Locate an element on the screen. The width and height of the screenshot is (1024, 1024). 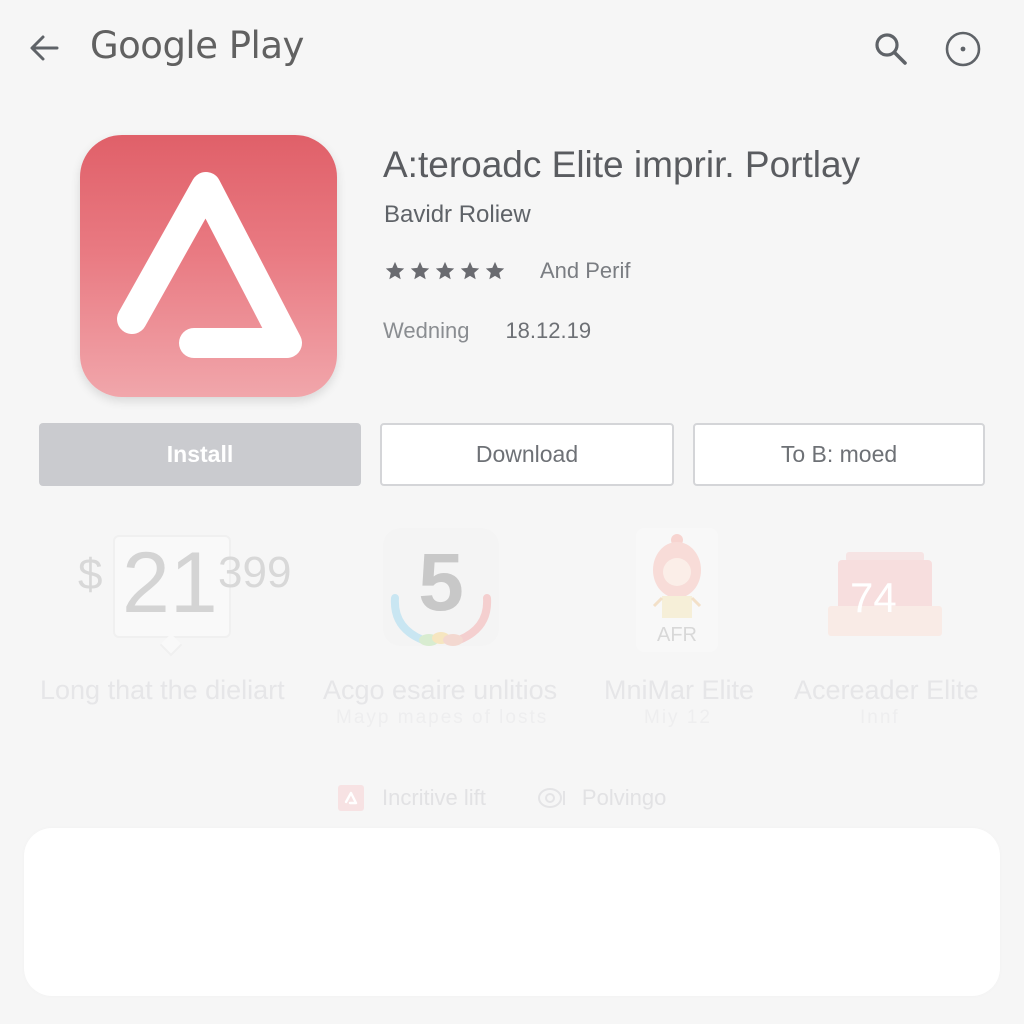
search-icon is located at coordinates (891, 49).